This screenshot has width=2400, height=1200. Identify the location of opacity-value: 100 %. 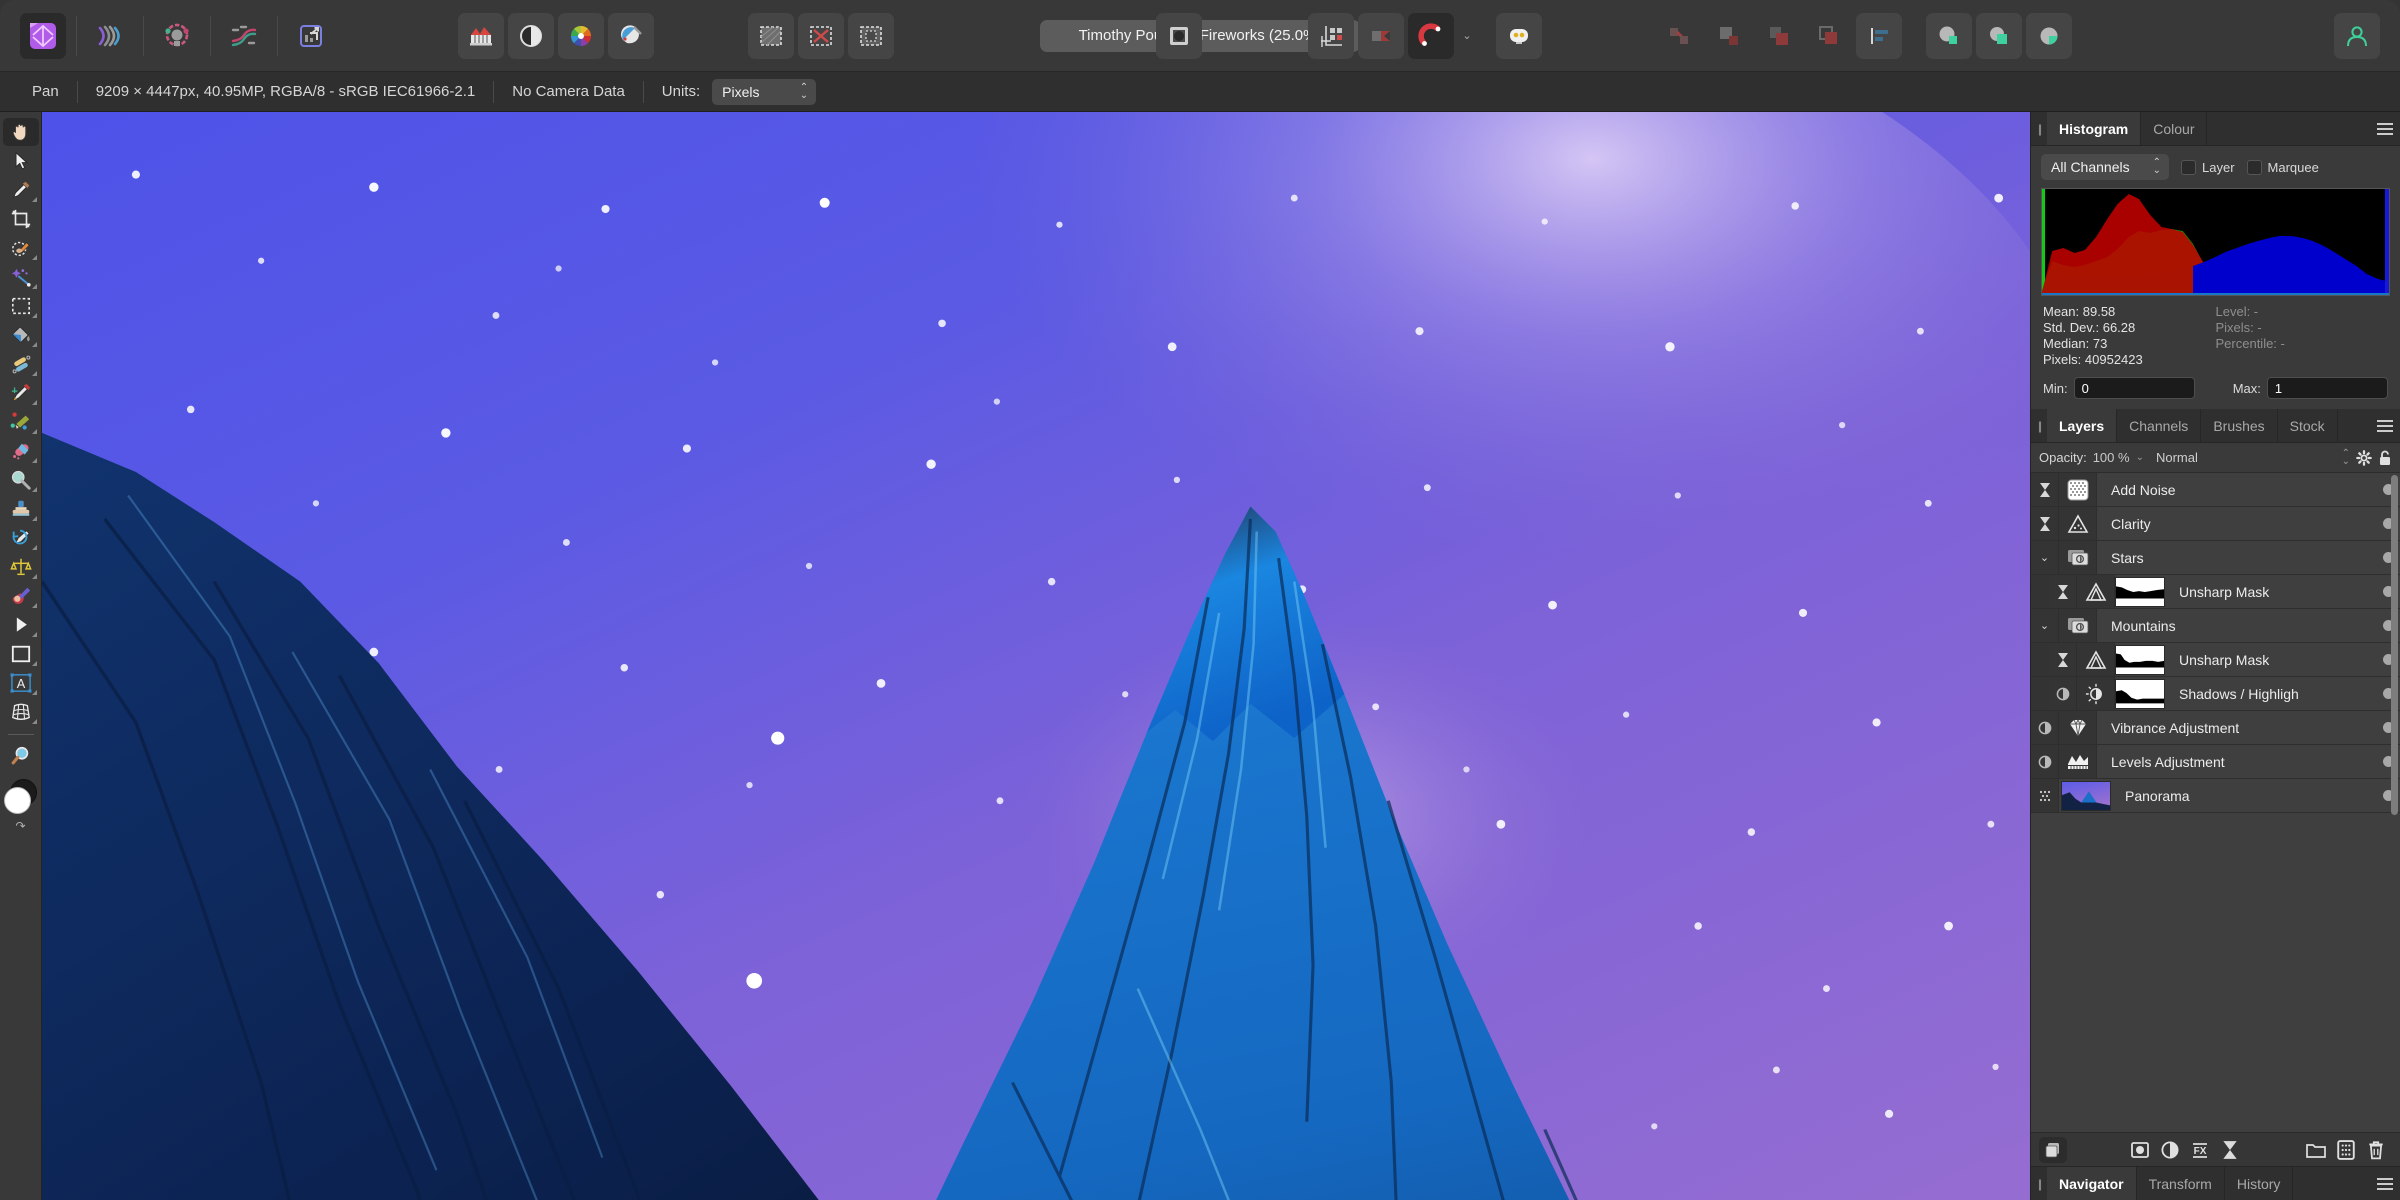
(2111, 457).